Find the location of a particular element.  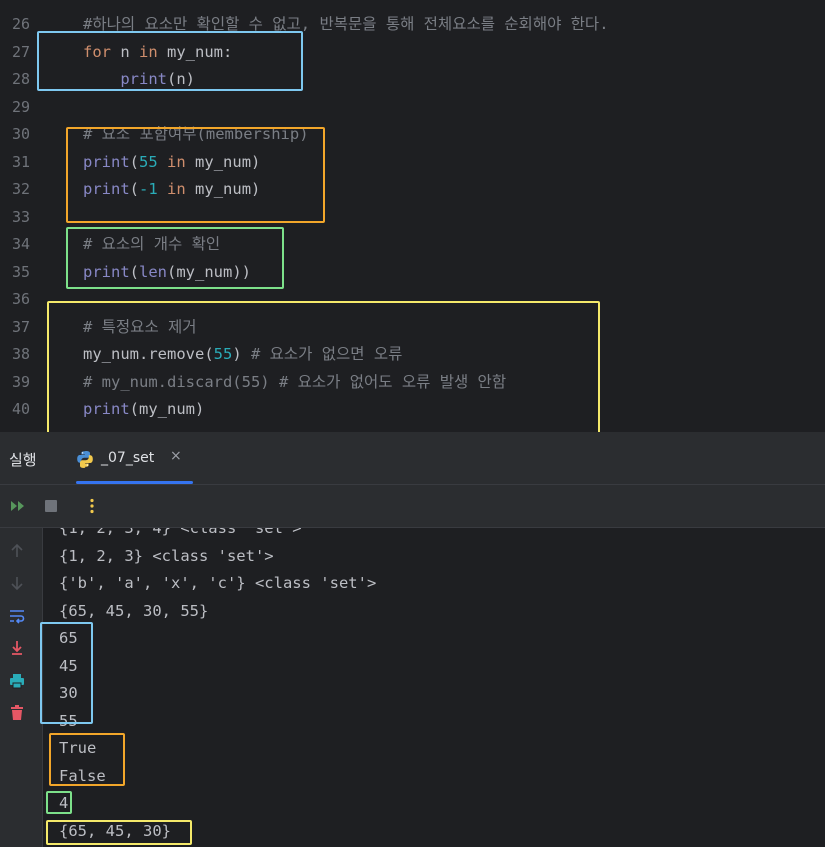

console-line: {1, 2, 3, 4} <class 'set'> is located at coordinates (180, 532).